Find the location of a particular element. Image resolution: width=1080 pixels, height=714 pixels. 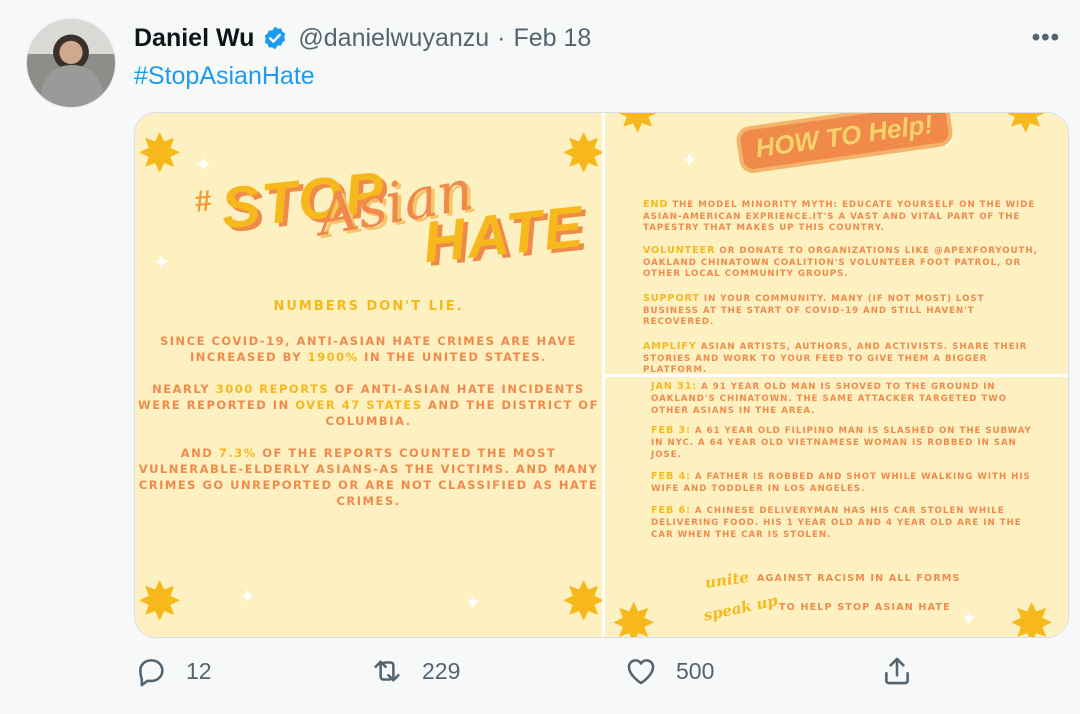

verified-badge-icon is located at coordinates (275, 38).